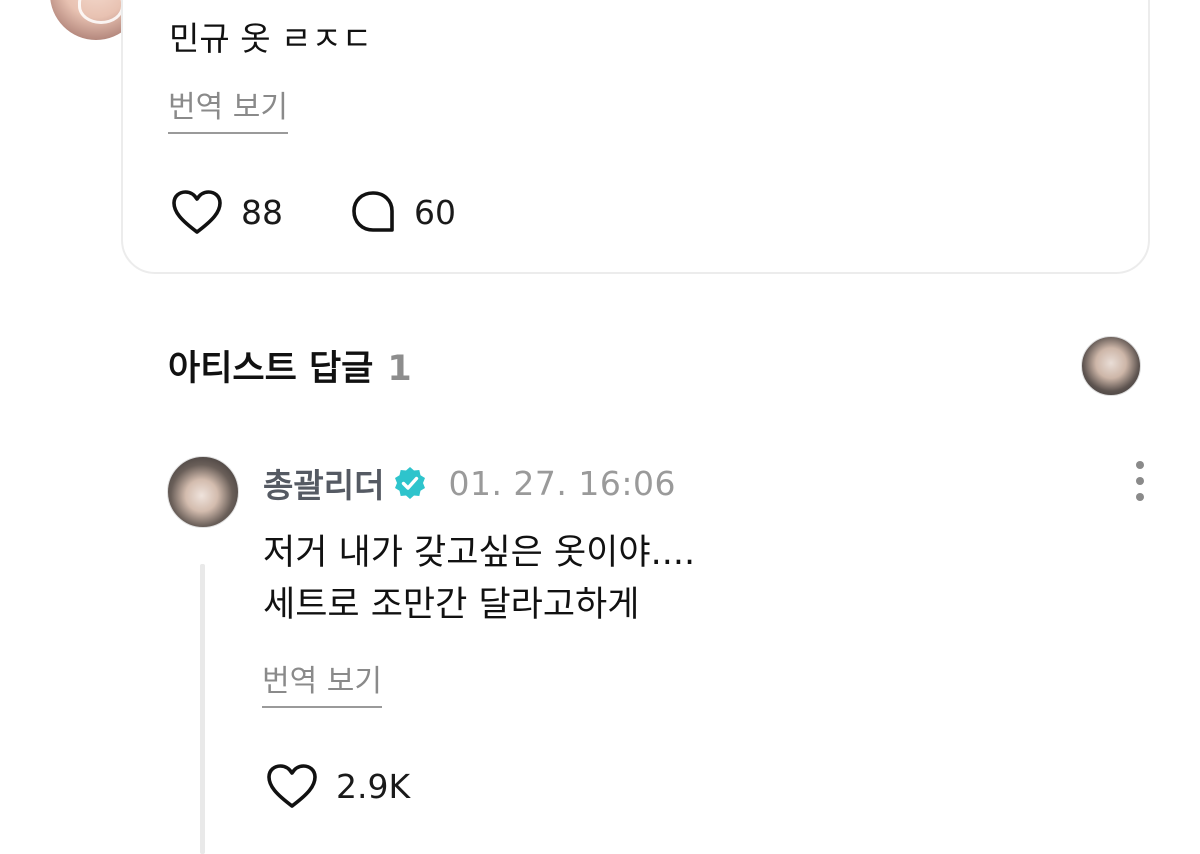  I want to click on artist-replies-header: 아티스트 답글 1, so click(290, 365).